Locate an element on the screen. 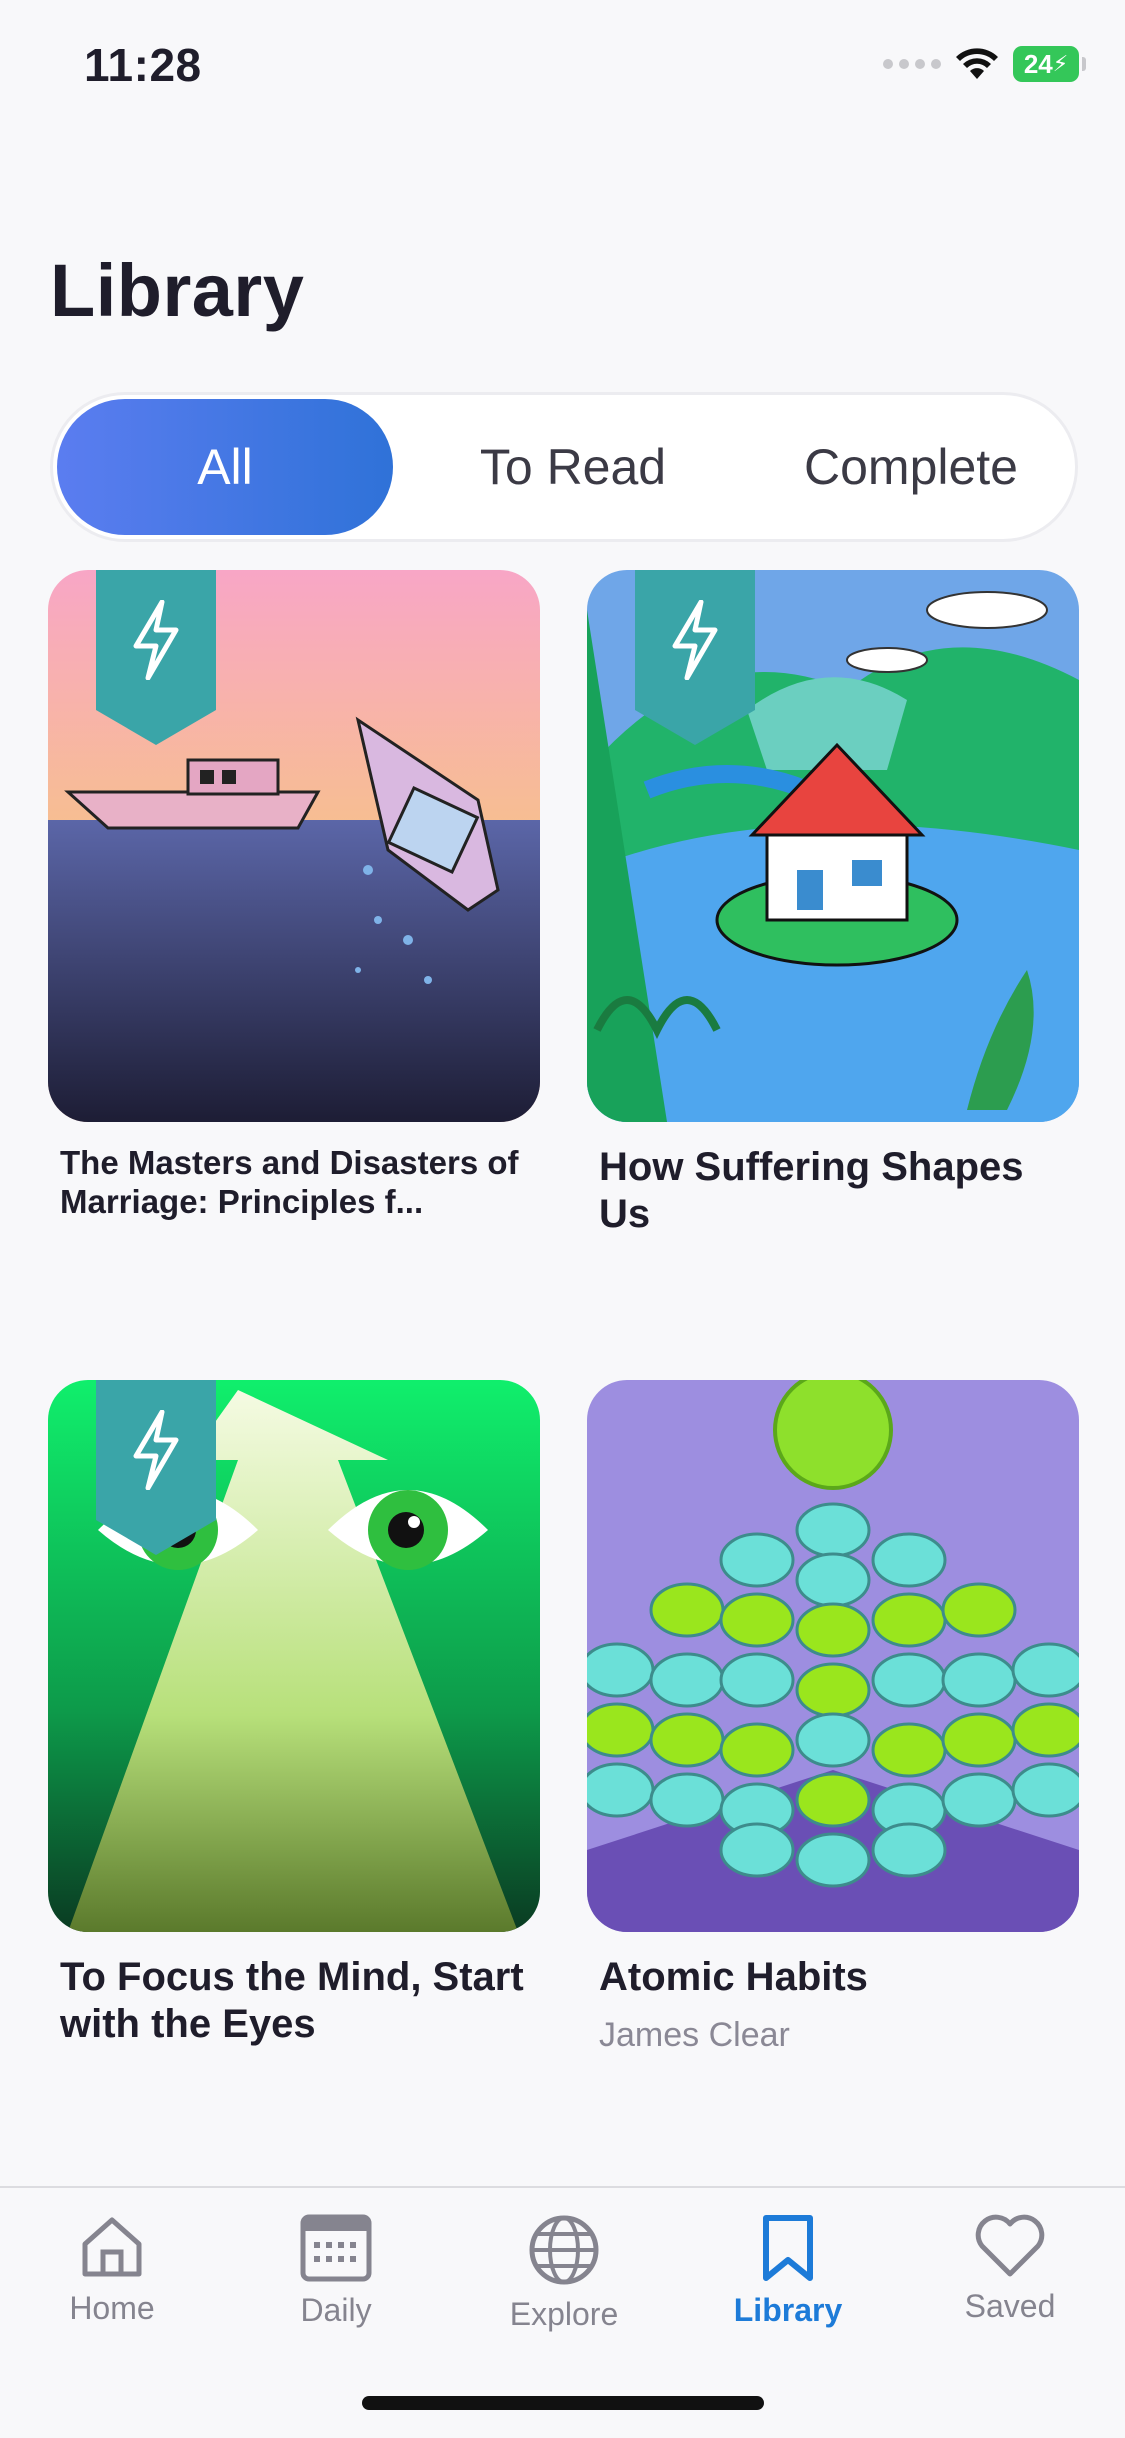 The width and height of the screenshot is (1125, 2438). status-indicators: 24 ⚡ is located at coordinates (984, 64).